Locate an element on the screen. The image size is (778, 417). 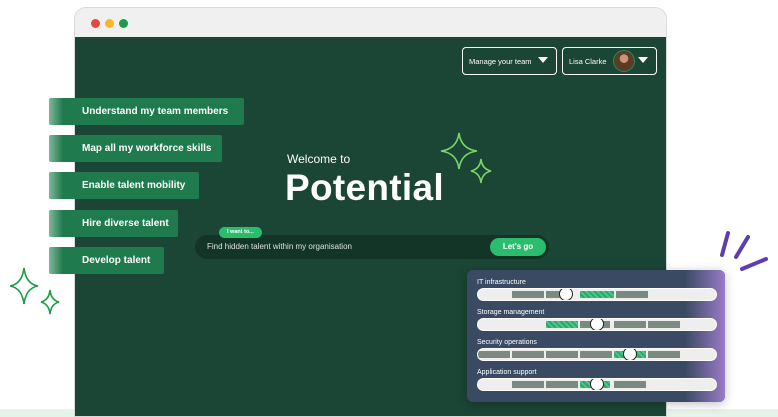
user-name: Lisa Clarke is located at coordinates (588, 61).